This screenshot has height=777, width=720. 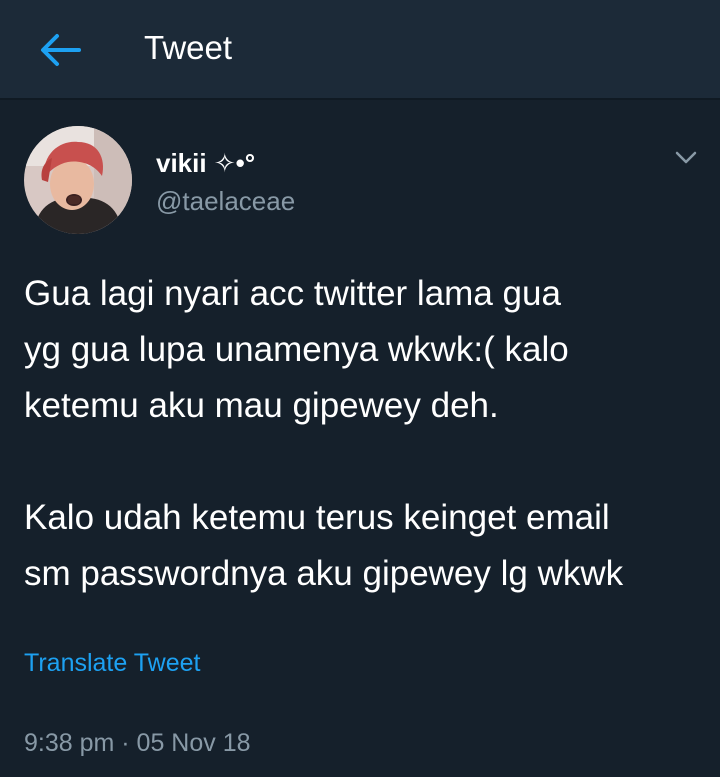 I want to click on tweet-text-line: Gua lagi nyari acc twitter lama gua, so click(x=292, y=293).